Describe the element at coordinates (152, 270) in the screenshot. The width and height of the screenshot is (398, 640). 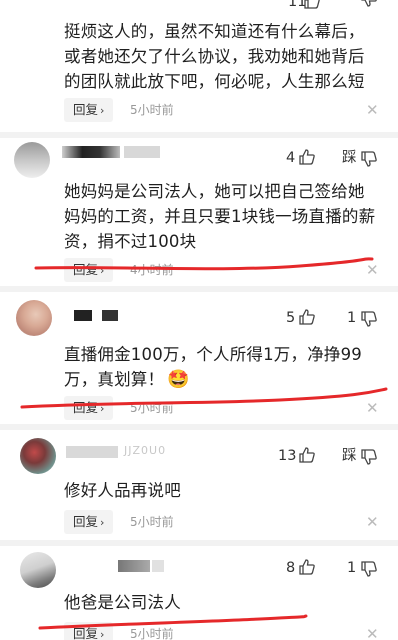
I see `comment-time: 4小时前` at that location.